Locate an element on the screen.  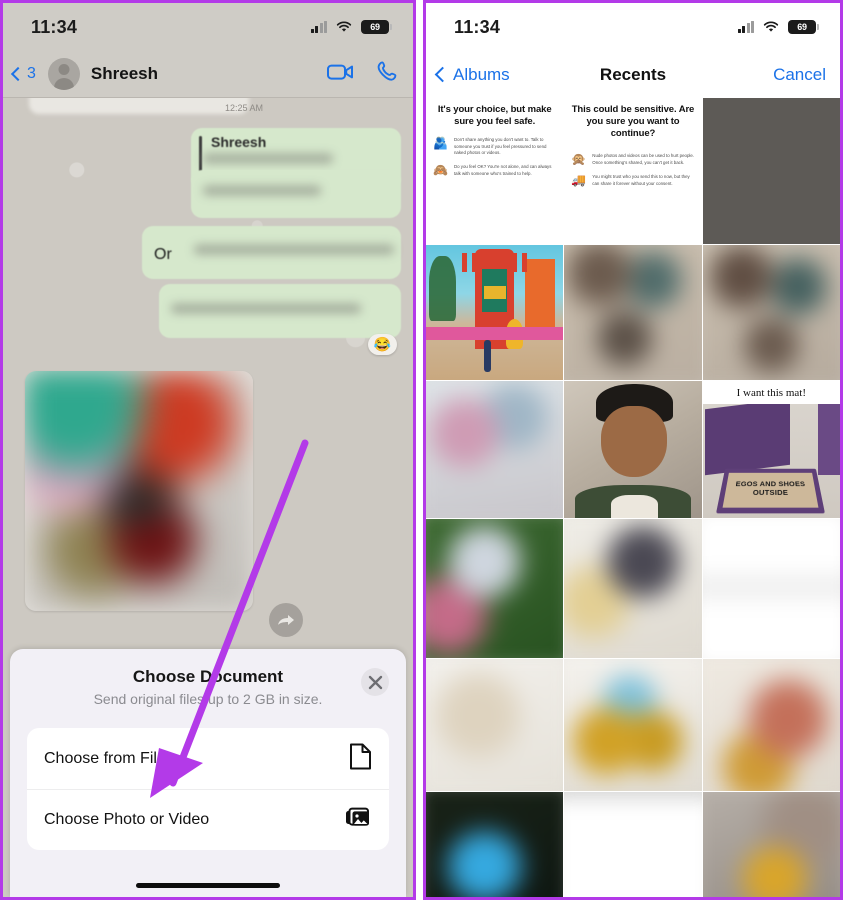
photo-stack-icon is located at coordinates (358, 820).